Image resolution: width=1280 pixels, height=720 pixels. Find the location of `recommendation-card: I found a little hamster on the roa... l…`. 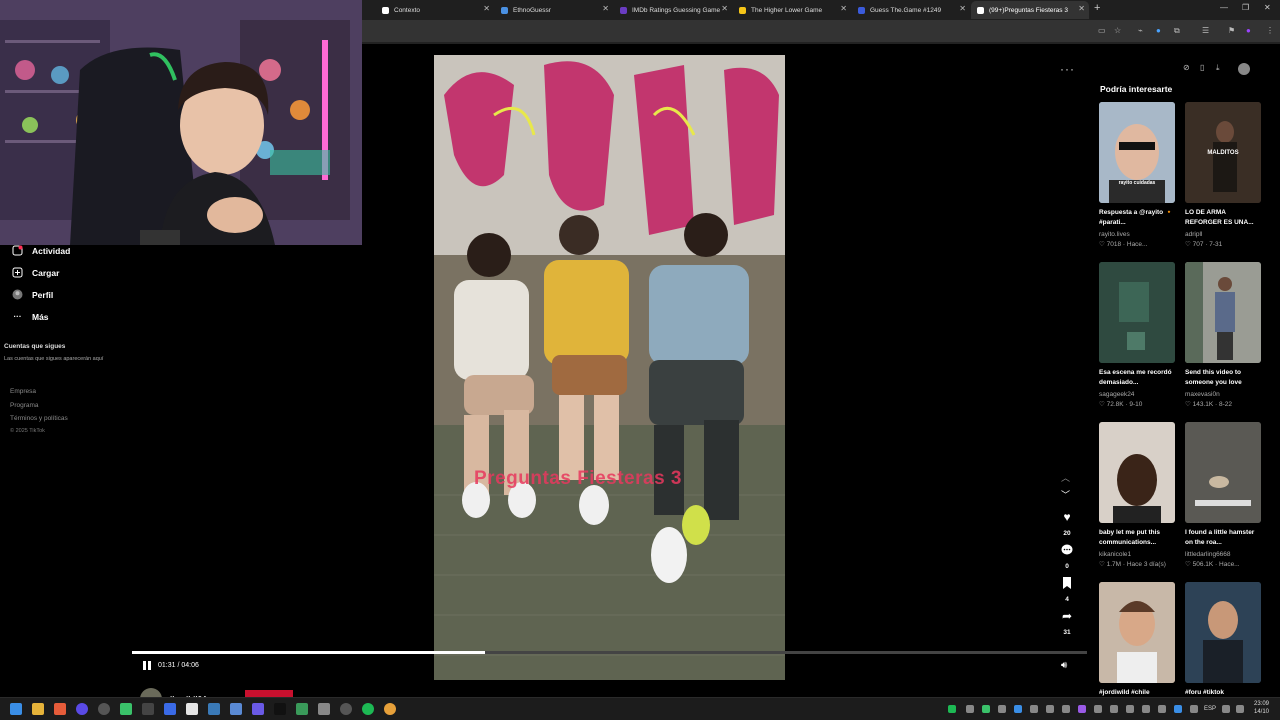

recommendation-card: I found a little hamster on the roa... l… is located at coordinates (1223, 495).